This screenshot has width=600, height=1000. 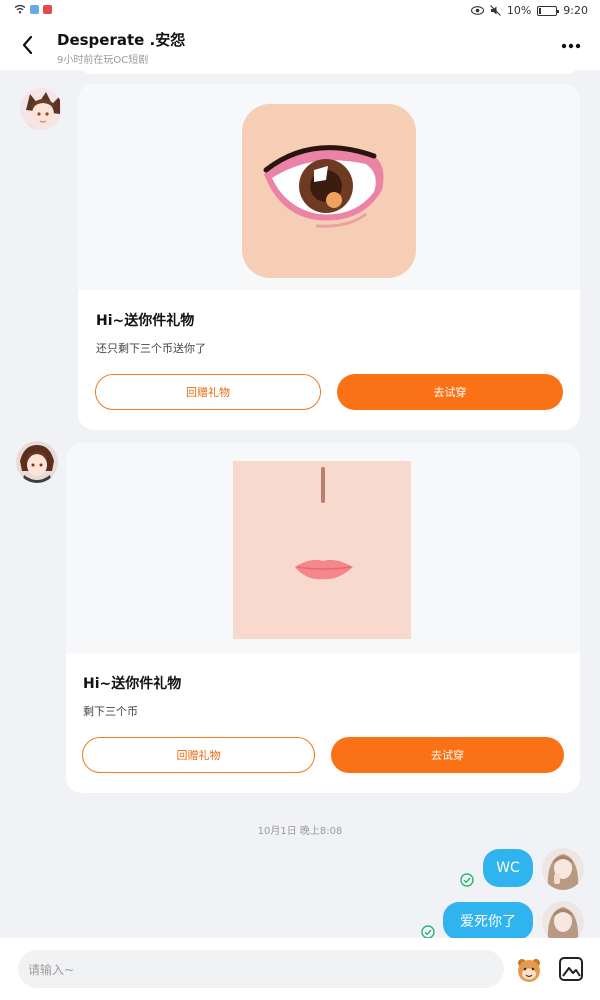 I want to click on status-bar: 10% 9:20, so click(x=300, y=11).